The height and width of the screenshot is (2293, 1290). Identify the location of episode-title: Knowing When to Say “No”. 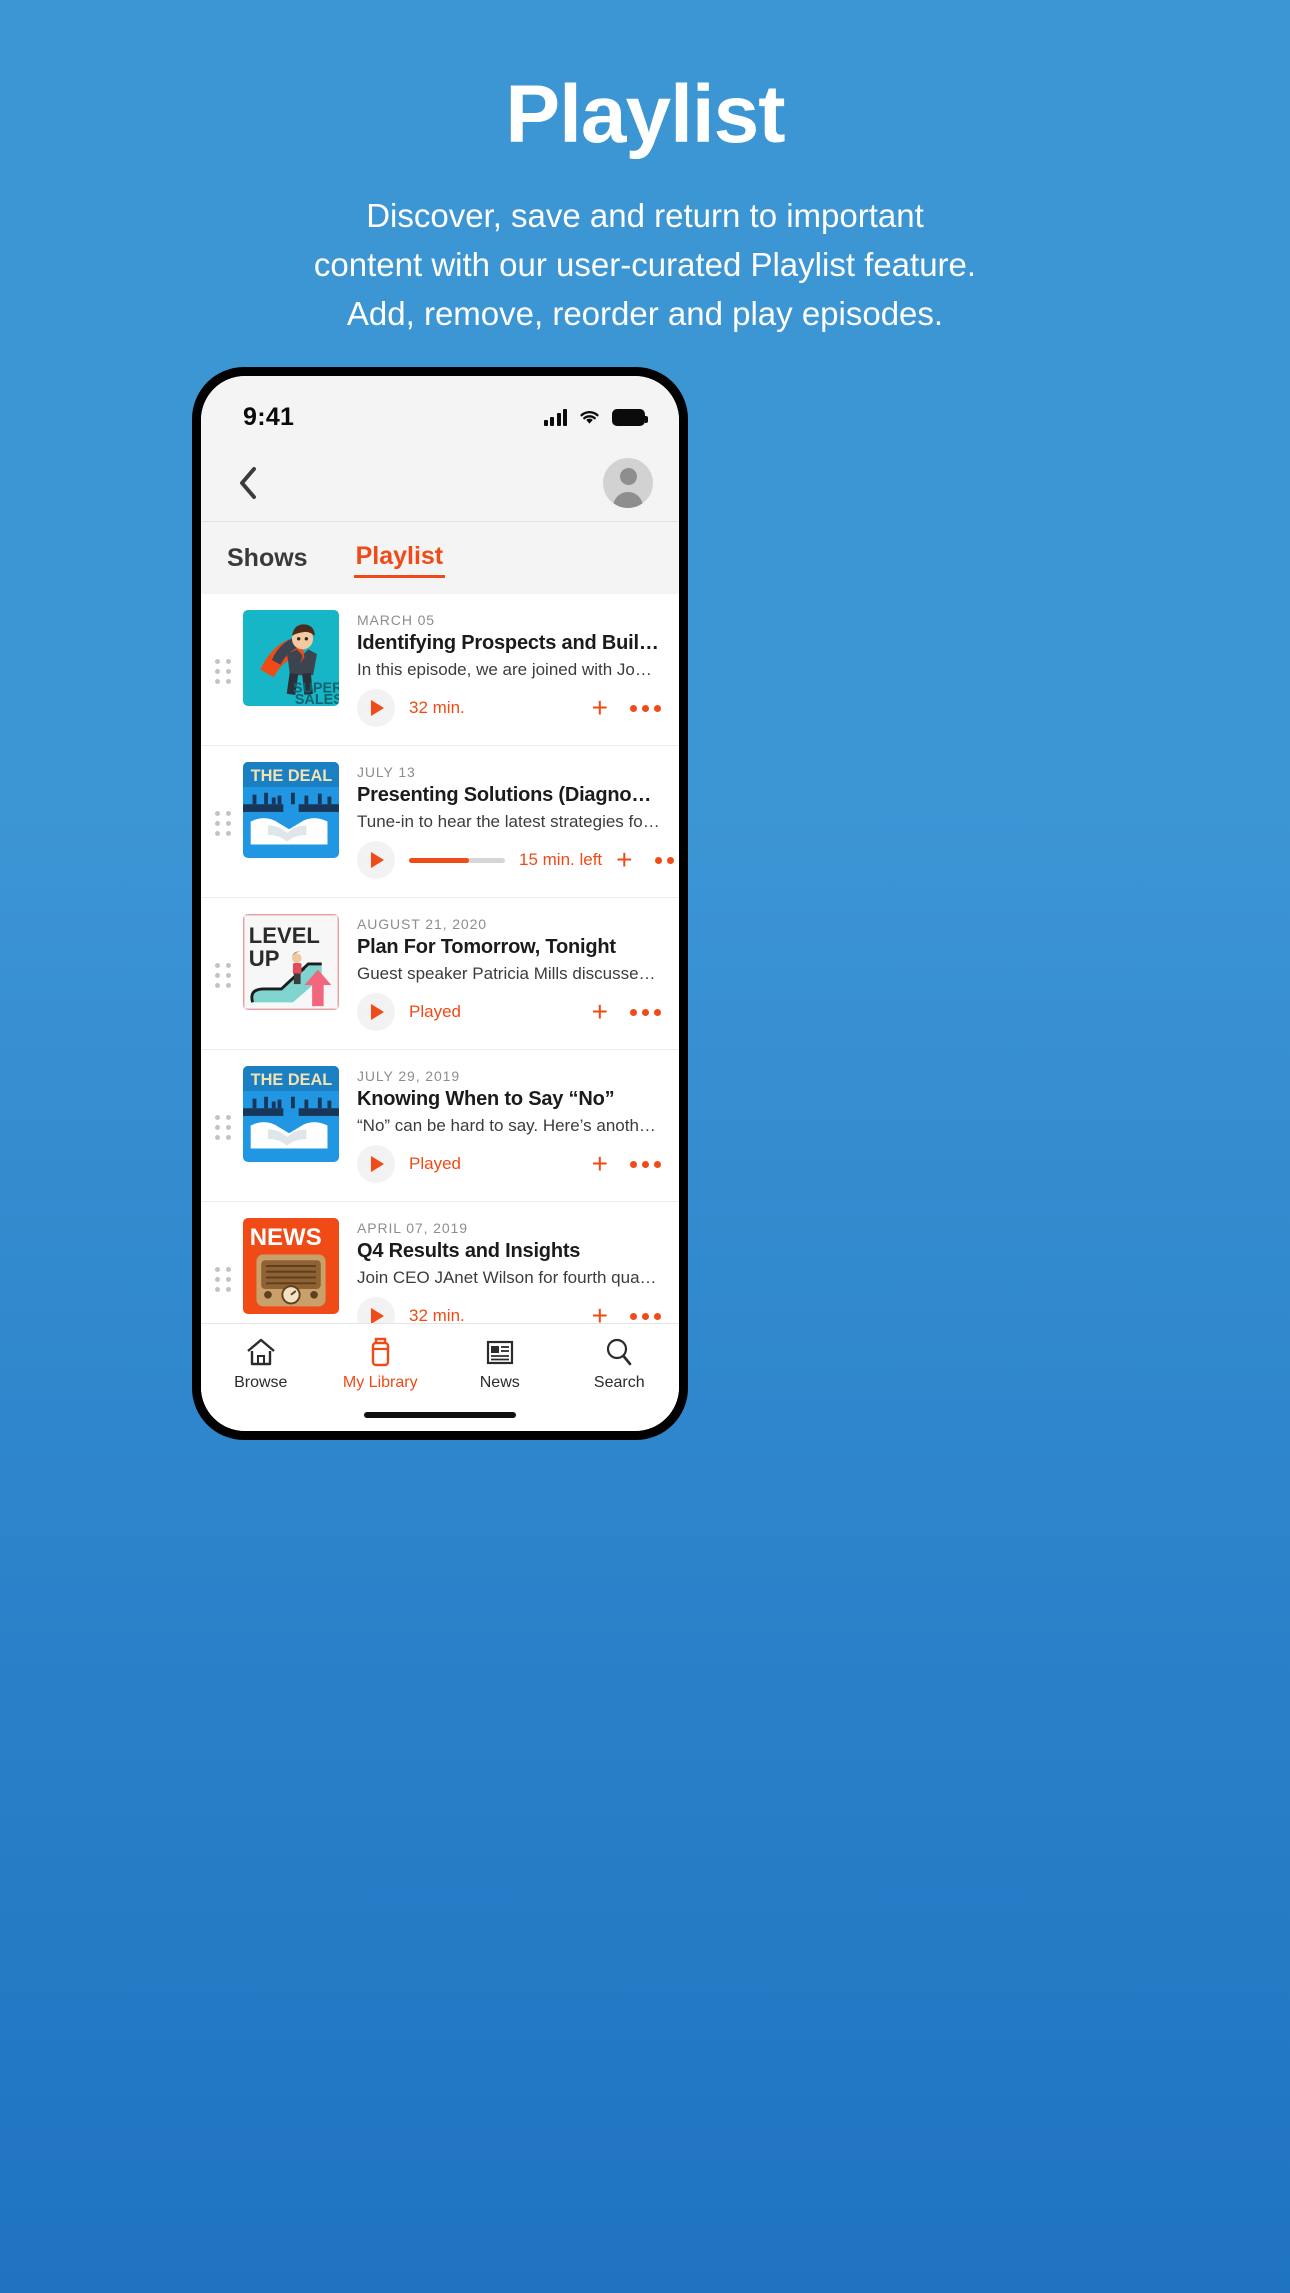
(509, 1099).